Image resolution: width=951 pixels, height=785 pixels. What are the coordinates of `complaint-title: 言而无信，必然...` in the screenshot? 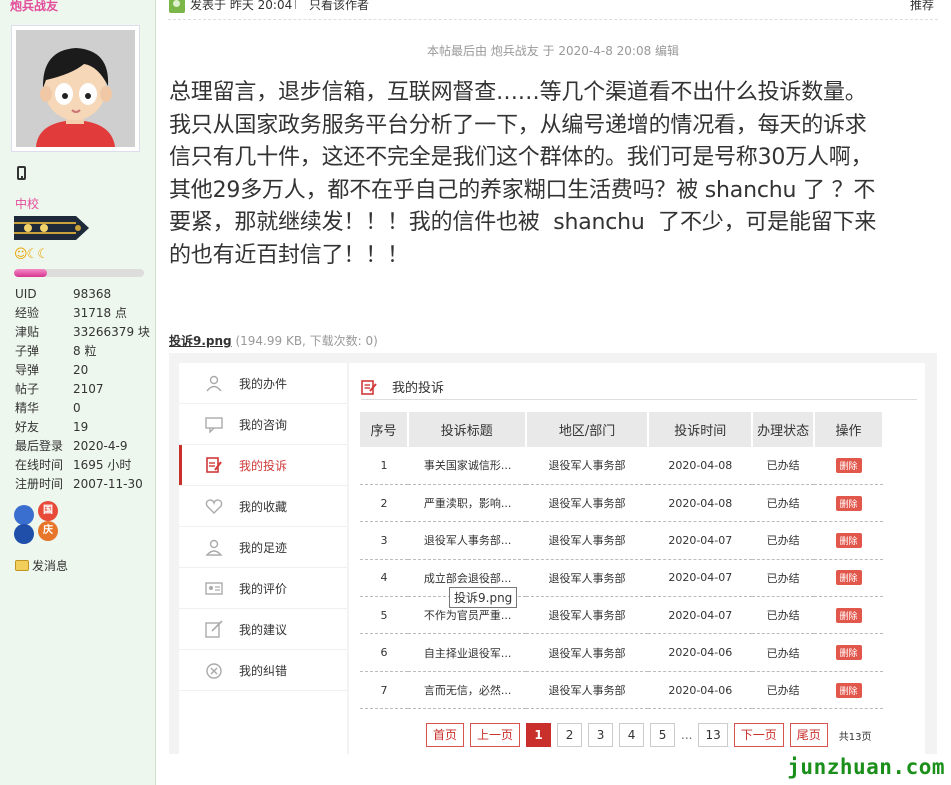 It's located at (466, 690).